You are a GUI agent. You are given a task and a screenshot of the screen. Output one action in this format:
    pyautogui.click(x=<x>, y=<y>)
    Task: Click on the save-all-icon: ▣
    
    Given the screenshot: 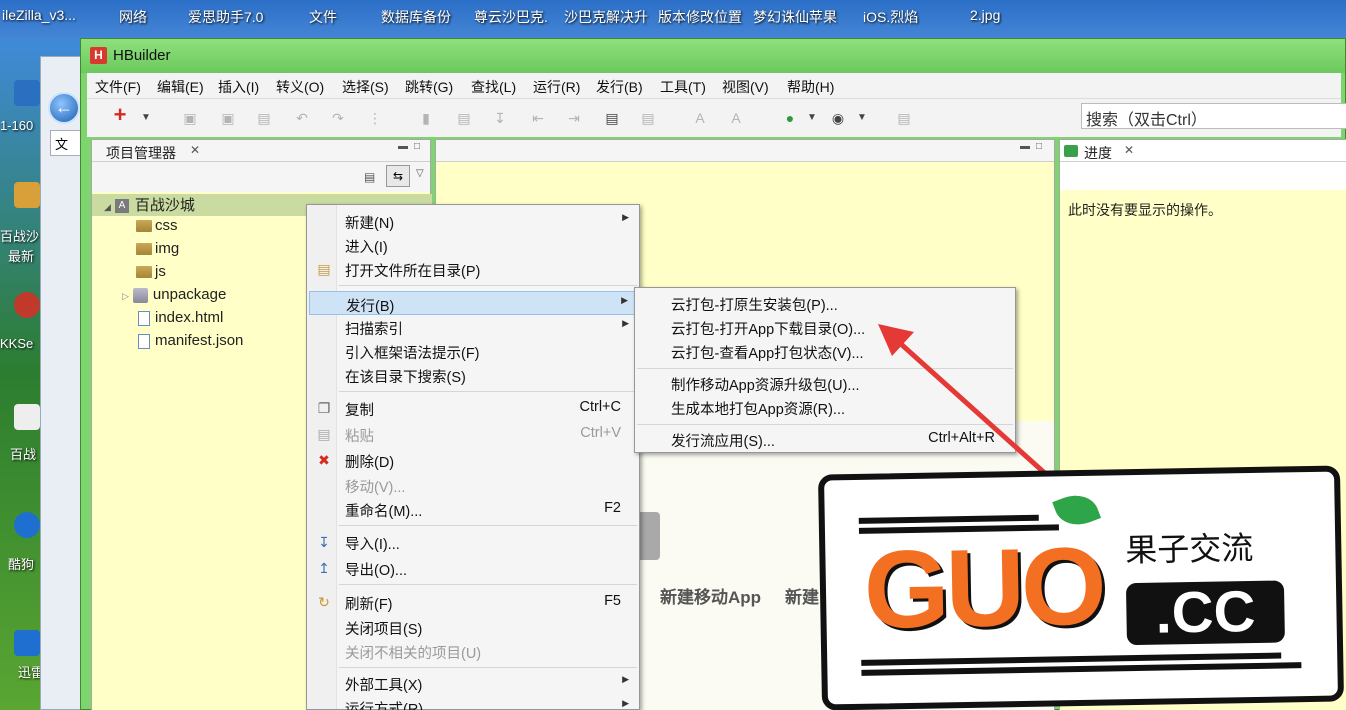 What is the action you would take?
    pyautogui.click(x=228, y=118)
    